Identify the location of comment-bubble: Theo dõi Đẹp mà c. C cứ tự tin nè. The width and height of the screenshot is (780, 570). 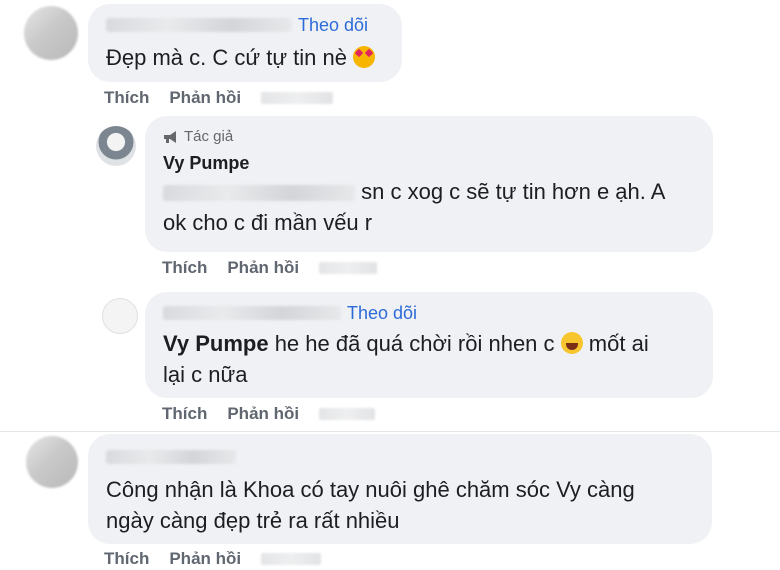
(245, 43).